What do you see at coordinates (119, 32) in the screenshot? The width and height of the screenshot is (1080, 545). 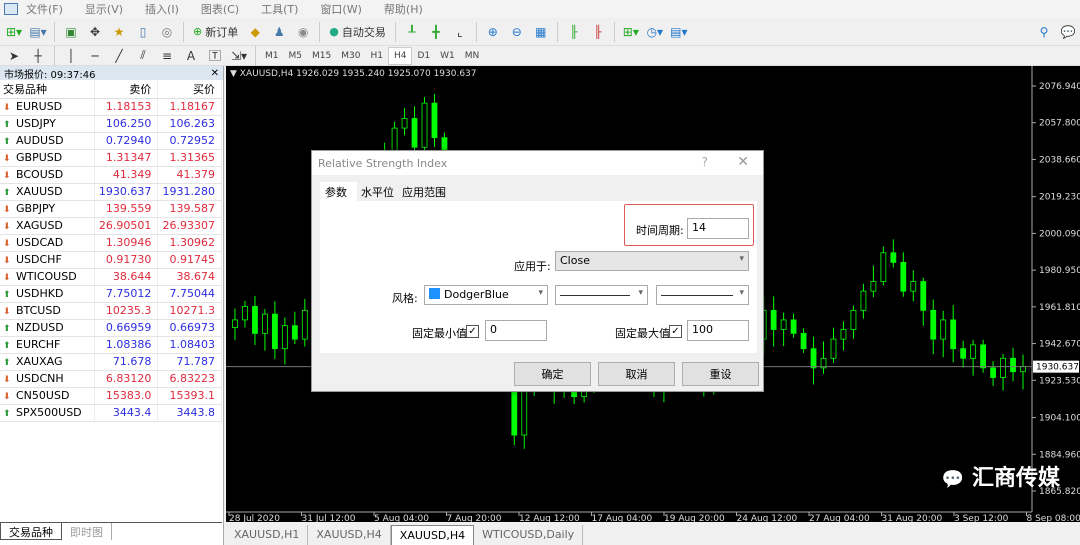 I see `navigator-icon: ★` at bounding box center [119, 32].